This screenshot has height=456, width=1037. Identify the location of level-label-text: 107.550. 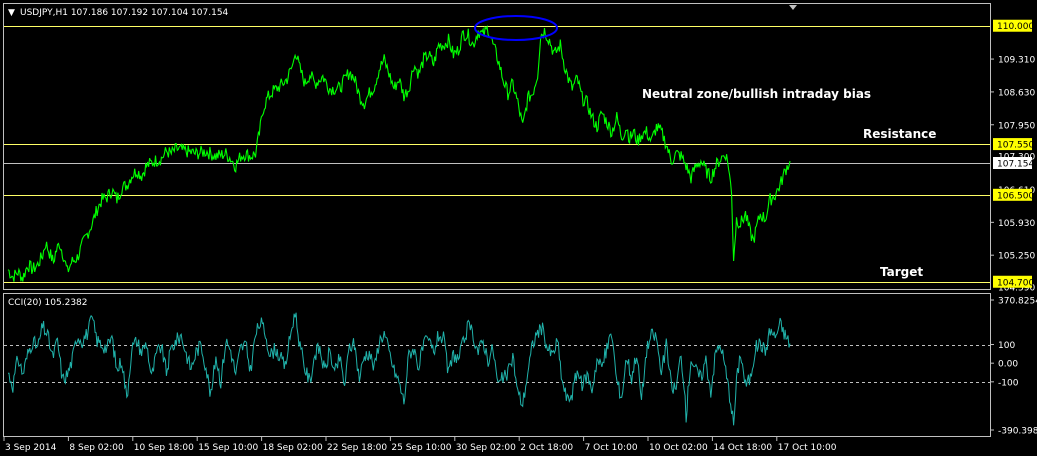
(1015, 146).